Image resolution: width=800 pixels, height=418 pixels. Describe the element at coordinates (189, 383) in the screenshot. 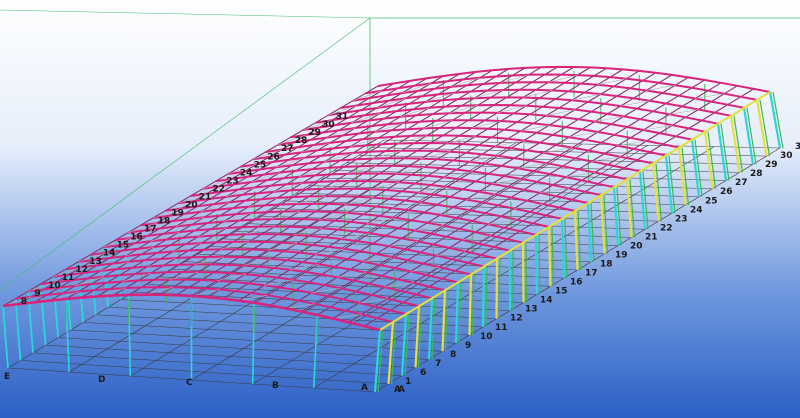

I see `grid-letter-label: C` at that location.